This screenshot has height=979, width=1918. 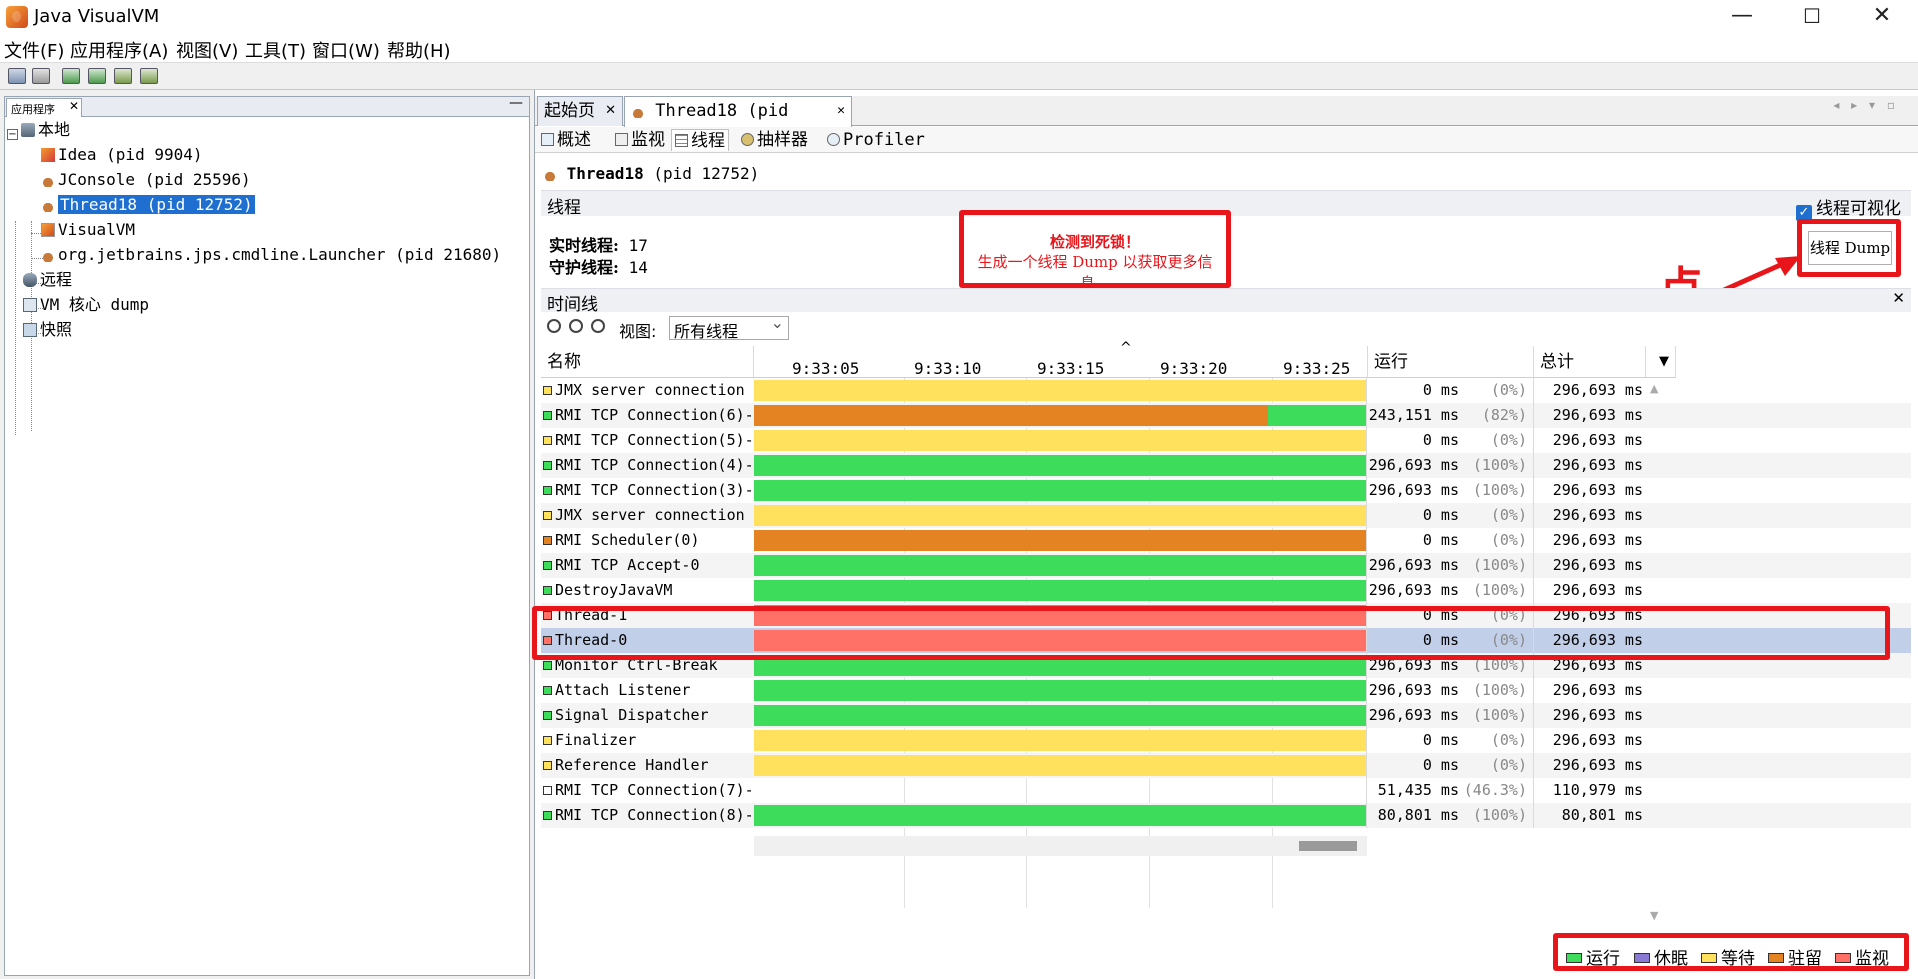 What do you see at coordinates (1795, 956) in the screenshot?
I see `legend-item-park: 驻留` at bounding box center [1795, 956].